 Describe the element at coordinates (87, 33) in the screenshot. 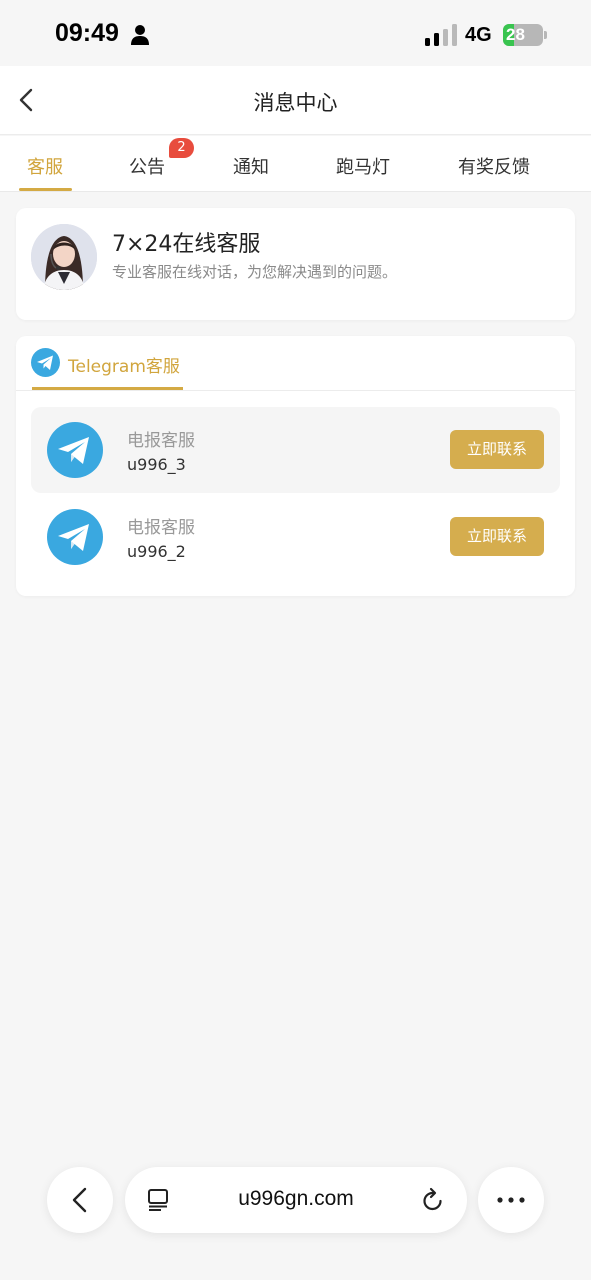

I see `status-time: 09:49` at that location.